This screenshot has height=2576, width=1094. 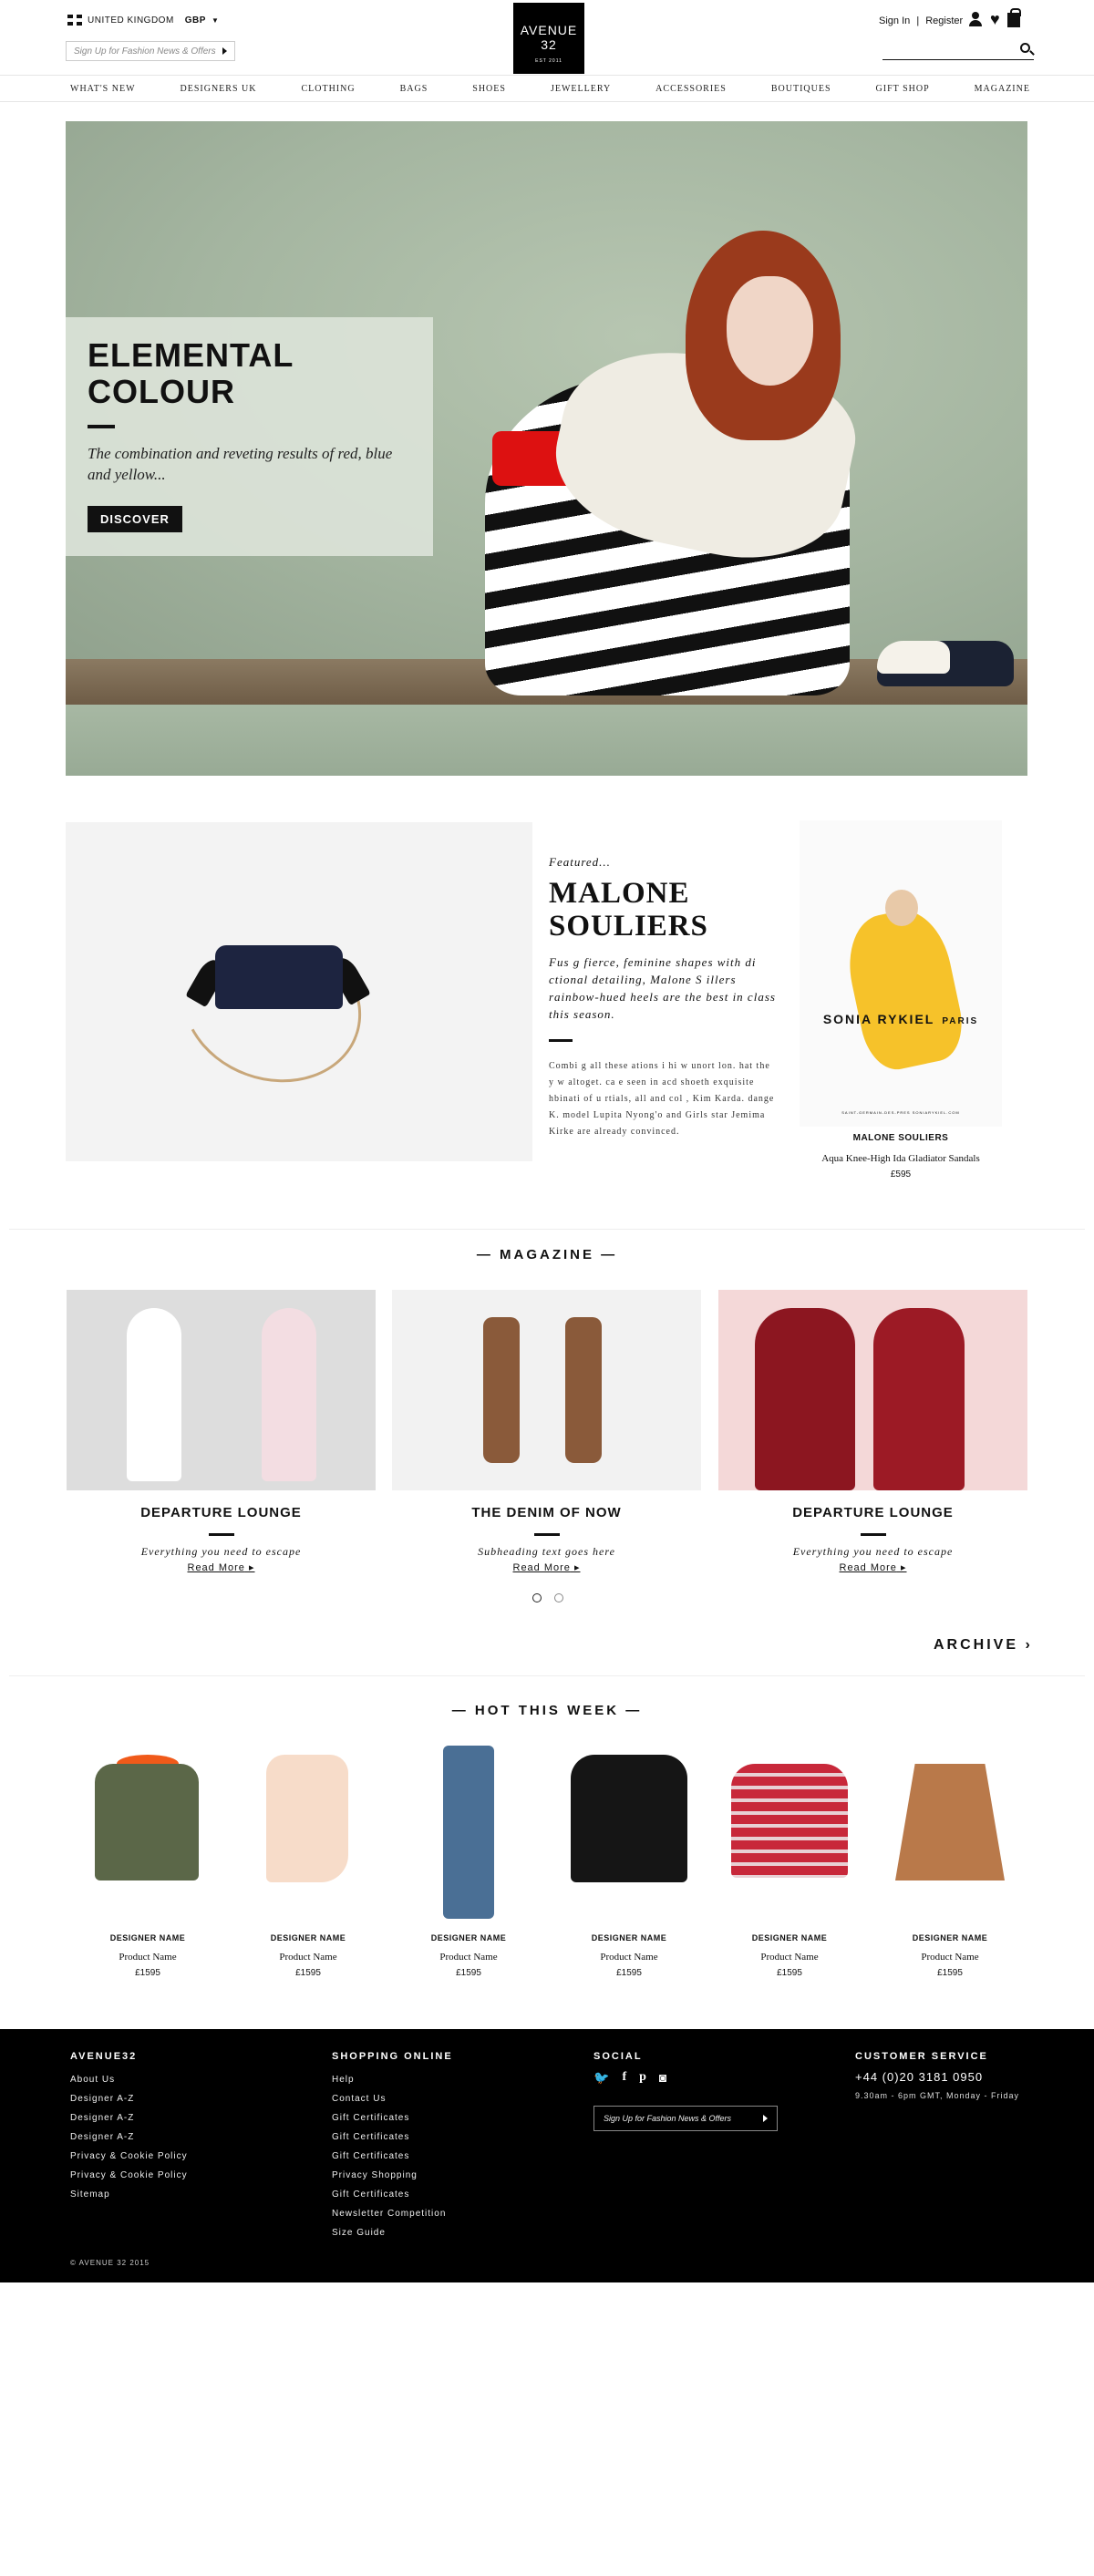 What do you see at coordinates (995, 19) in the screenshot?
I see `heart-icon: ♥` at bounding box center [995, 19].